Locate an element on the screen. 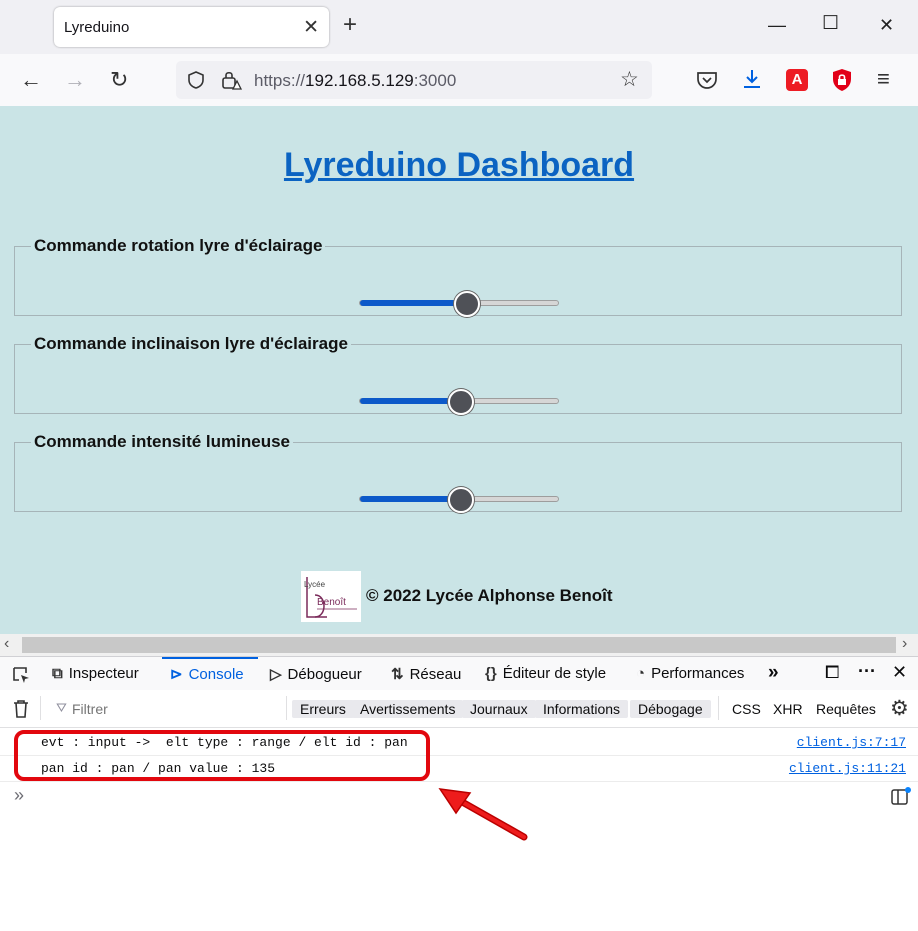 The height and width of the screenshot is (931, 918). filter-warnings: Avertissements is located at coordinates (408, 709).